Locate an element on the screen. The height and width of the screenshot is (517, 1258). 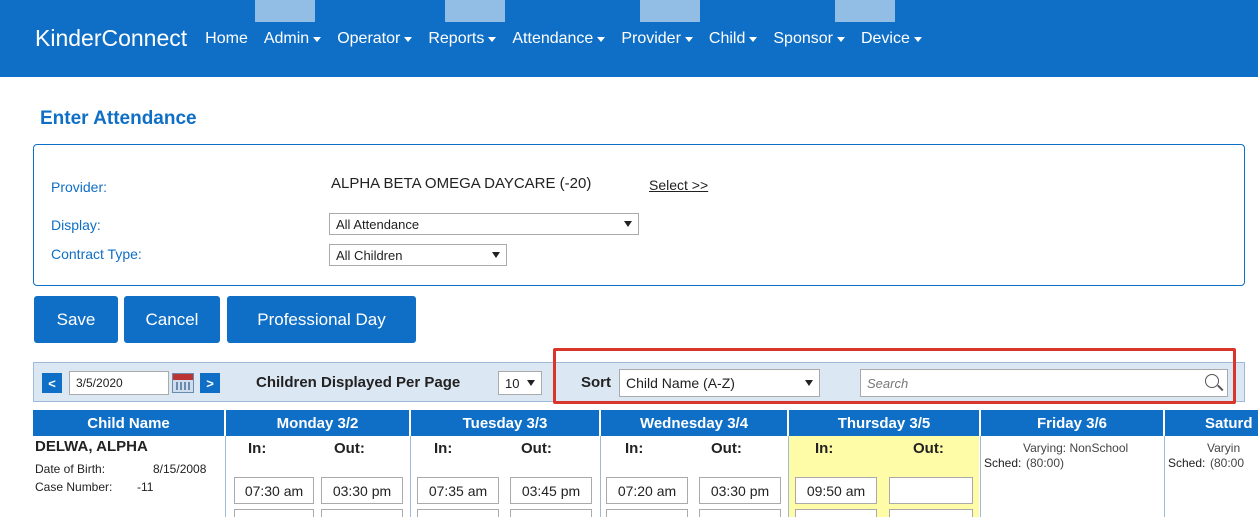
thursday-out-label: Out: is located at coordinates (928, 448).